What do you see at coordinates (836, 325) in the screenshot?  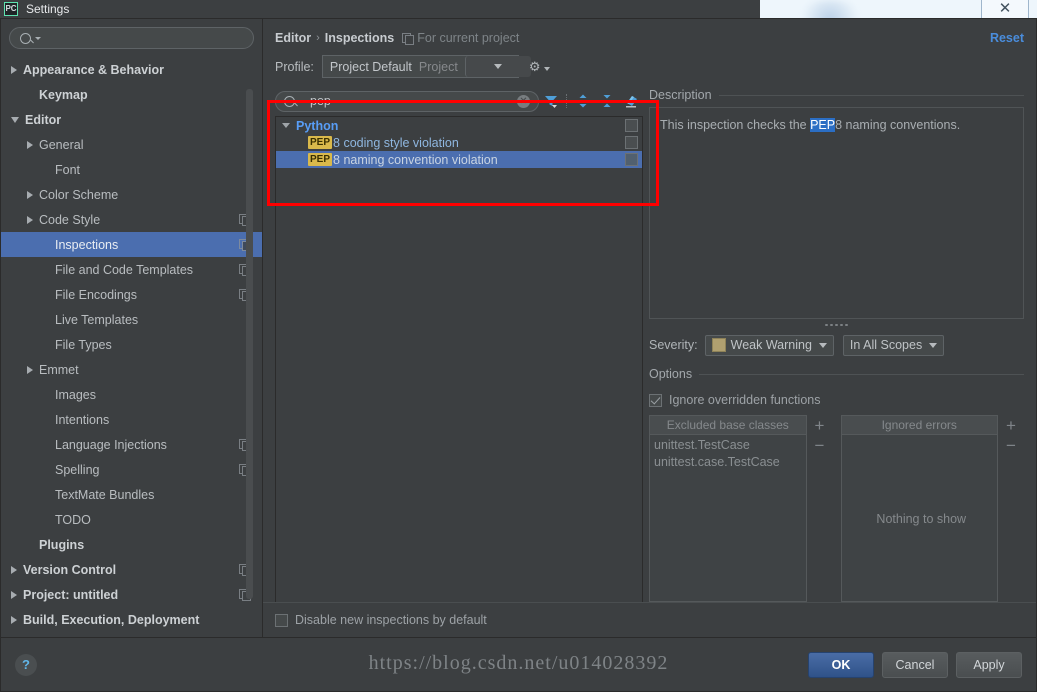 I see `panel-splitter` at bounding box center [836, 325].